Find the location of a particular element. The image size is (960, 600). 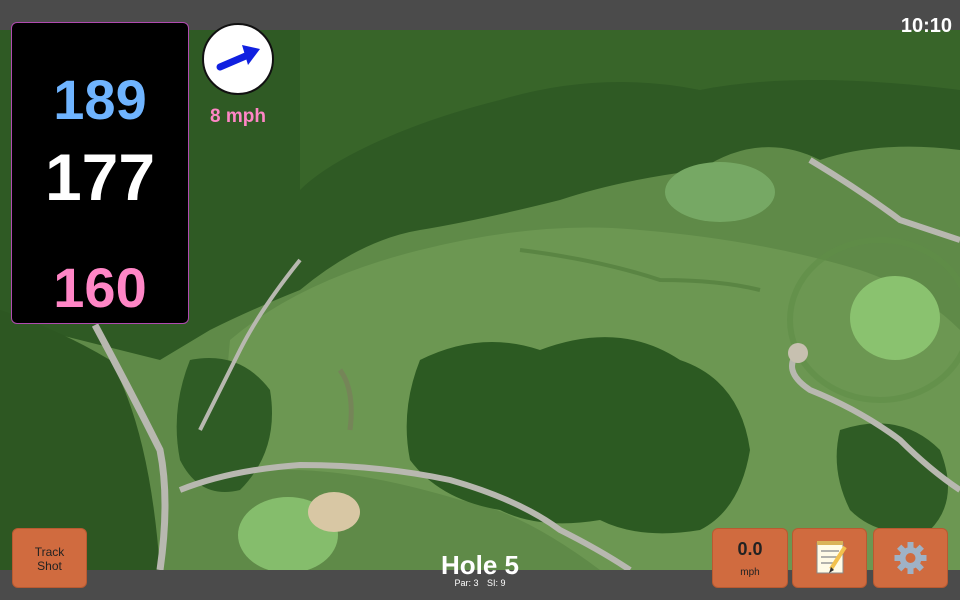

arrow-icon is located at coordinates (238, 58).